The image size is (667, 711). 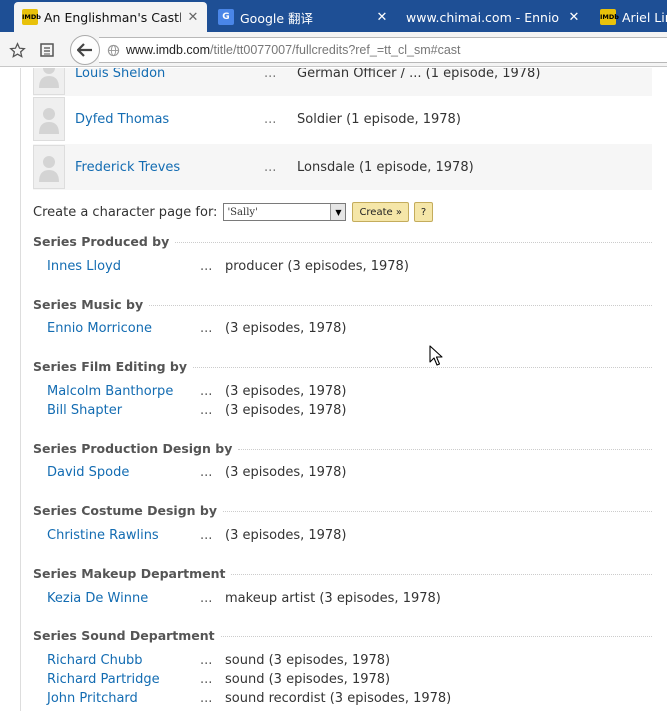 I want to click on section-title: Series Music by, so click(x=88, y=304).